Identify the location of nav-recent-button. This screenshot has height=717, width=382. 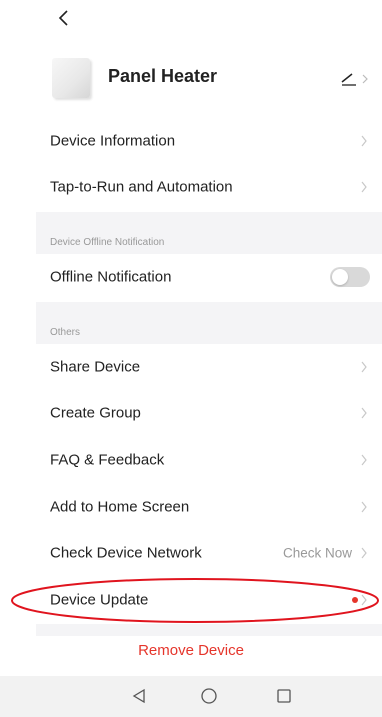
(284, 696).